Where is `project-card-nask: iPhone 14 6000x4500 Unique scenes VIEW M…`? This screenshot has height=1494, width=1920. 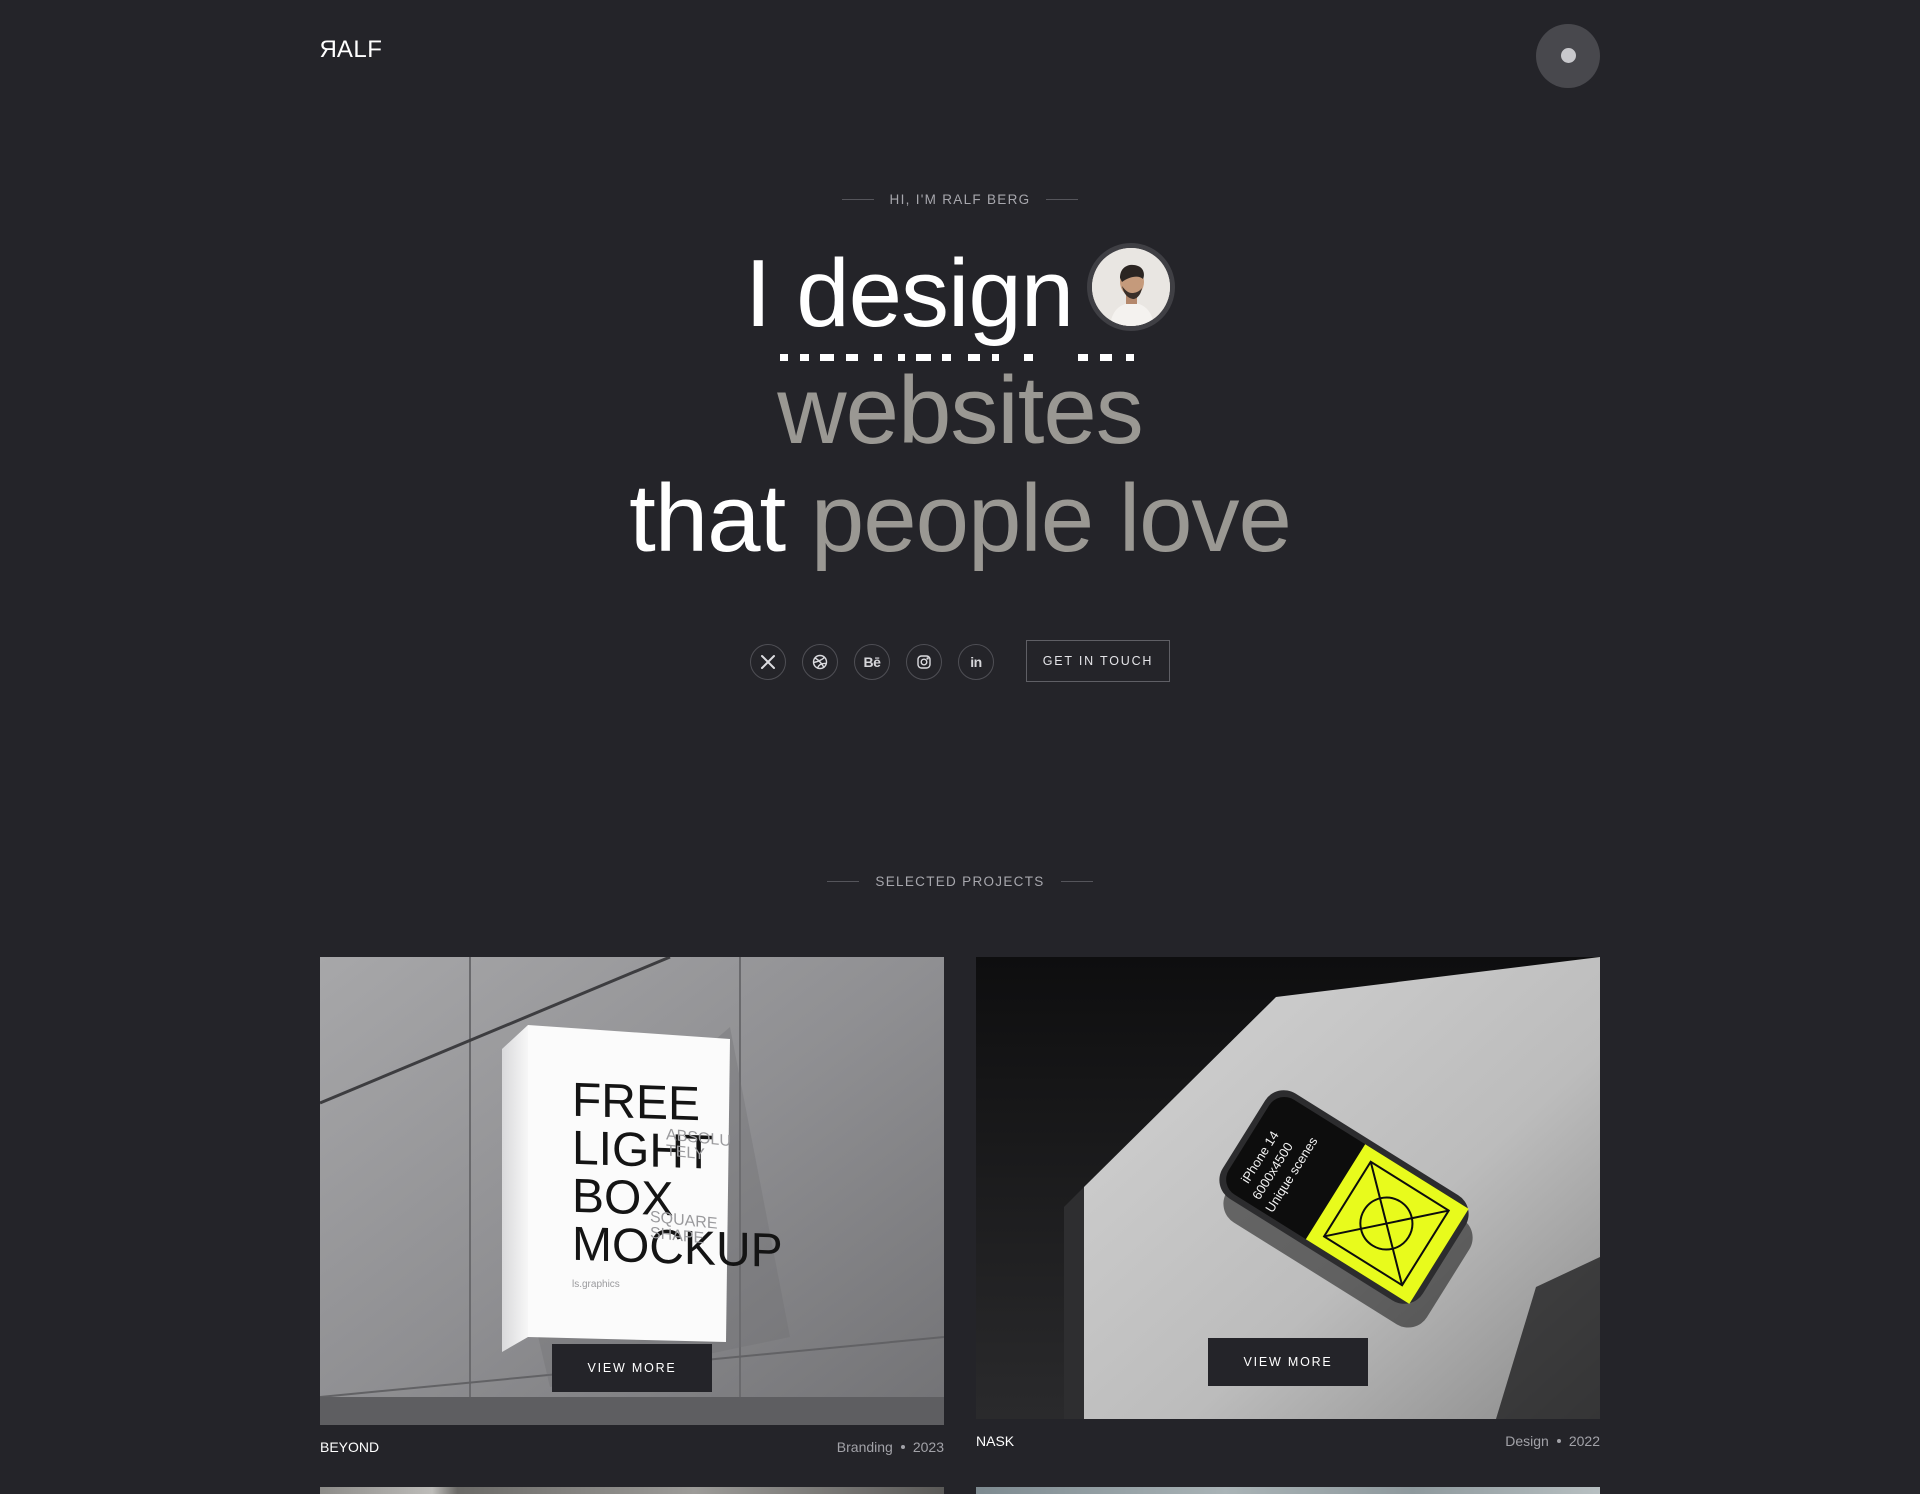
project-card-nask: iPhone 14 6000x4500 Unique scenes VIEW M… is located at coordinates (1288, 1203).